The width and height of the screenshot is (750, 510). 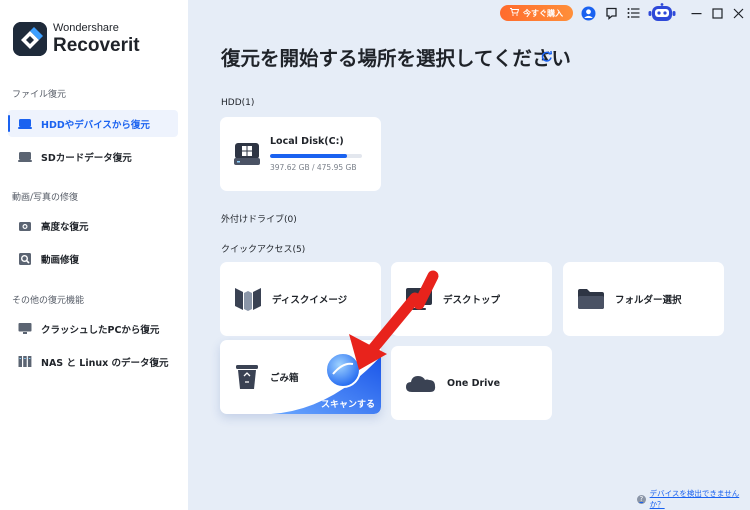 I want to click on hdd-icon, so click(x=25, y=124).